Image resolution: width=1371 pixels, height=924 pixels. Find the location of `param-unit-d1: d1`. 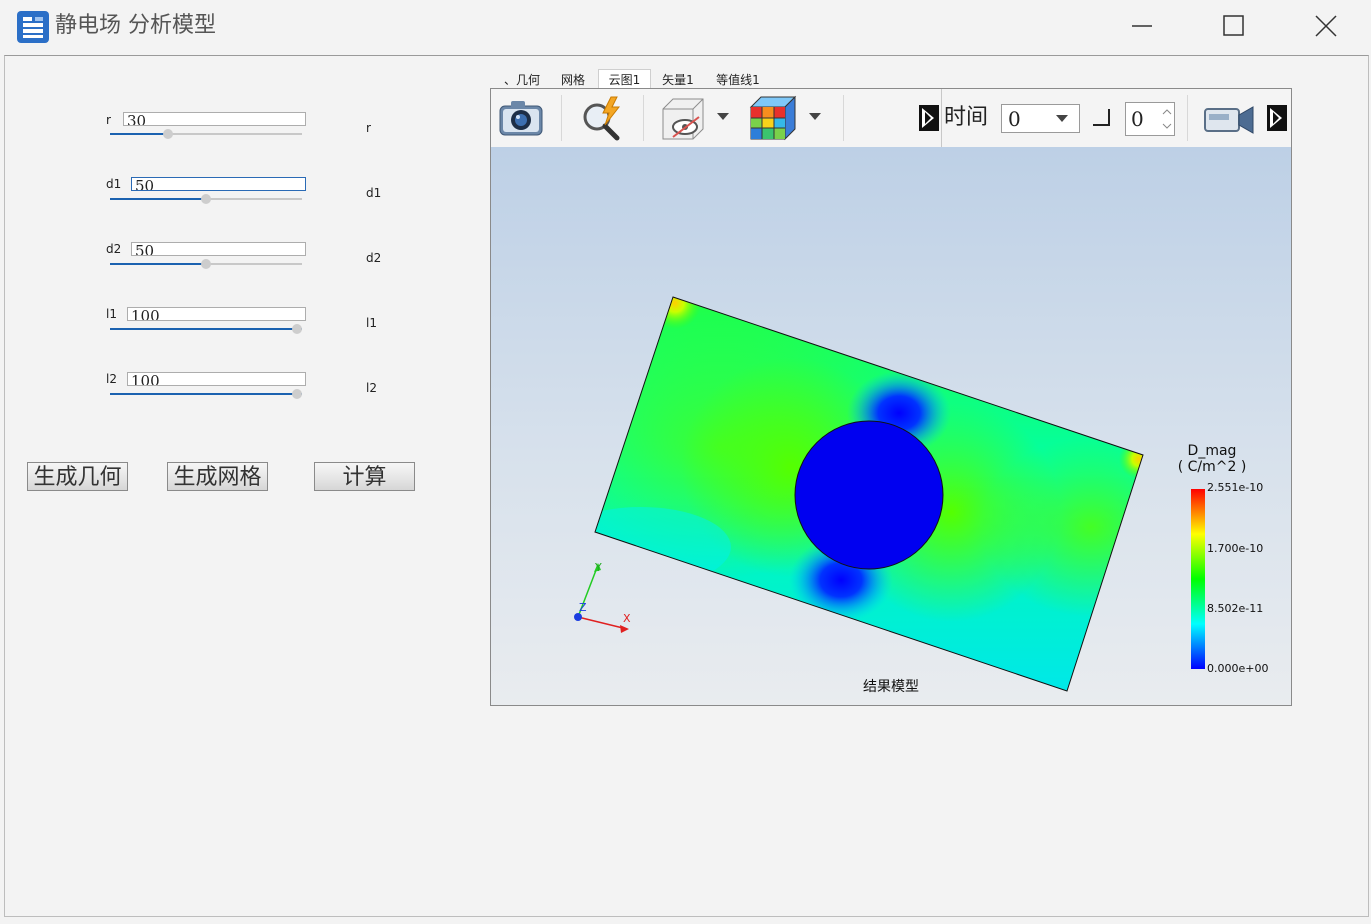

param-unit-d1: d1 is located at coordinates (374, 193).